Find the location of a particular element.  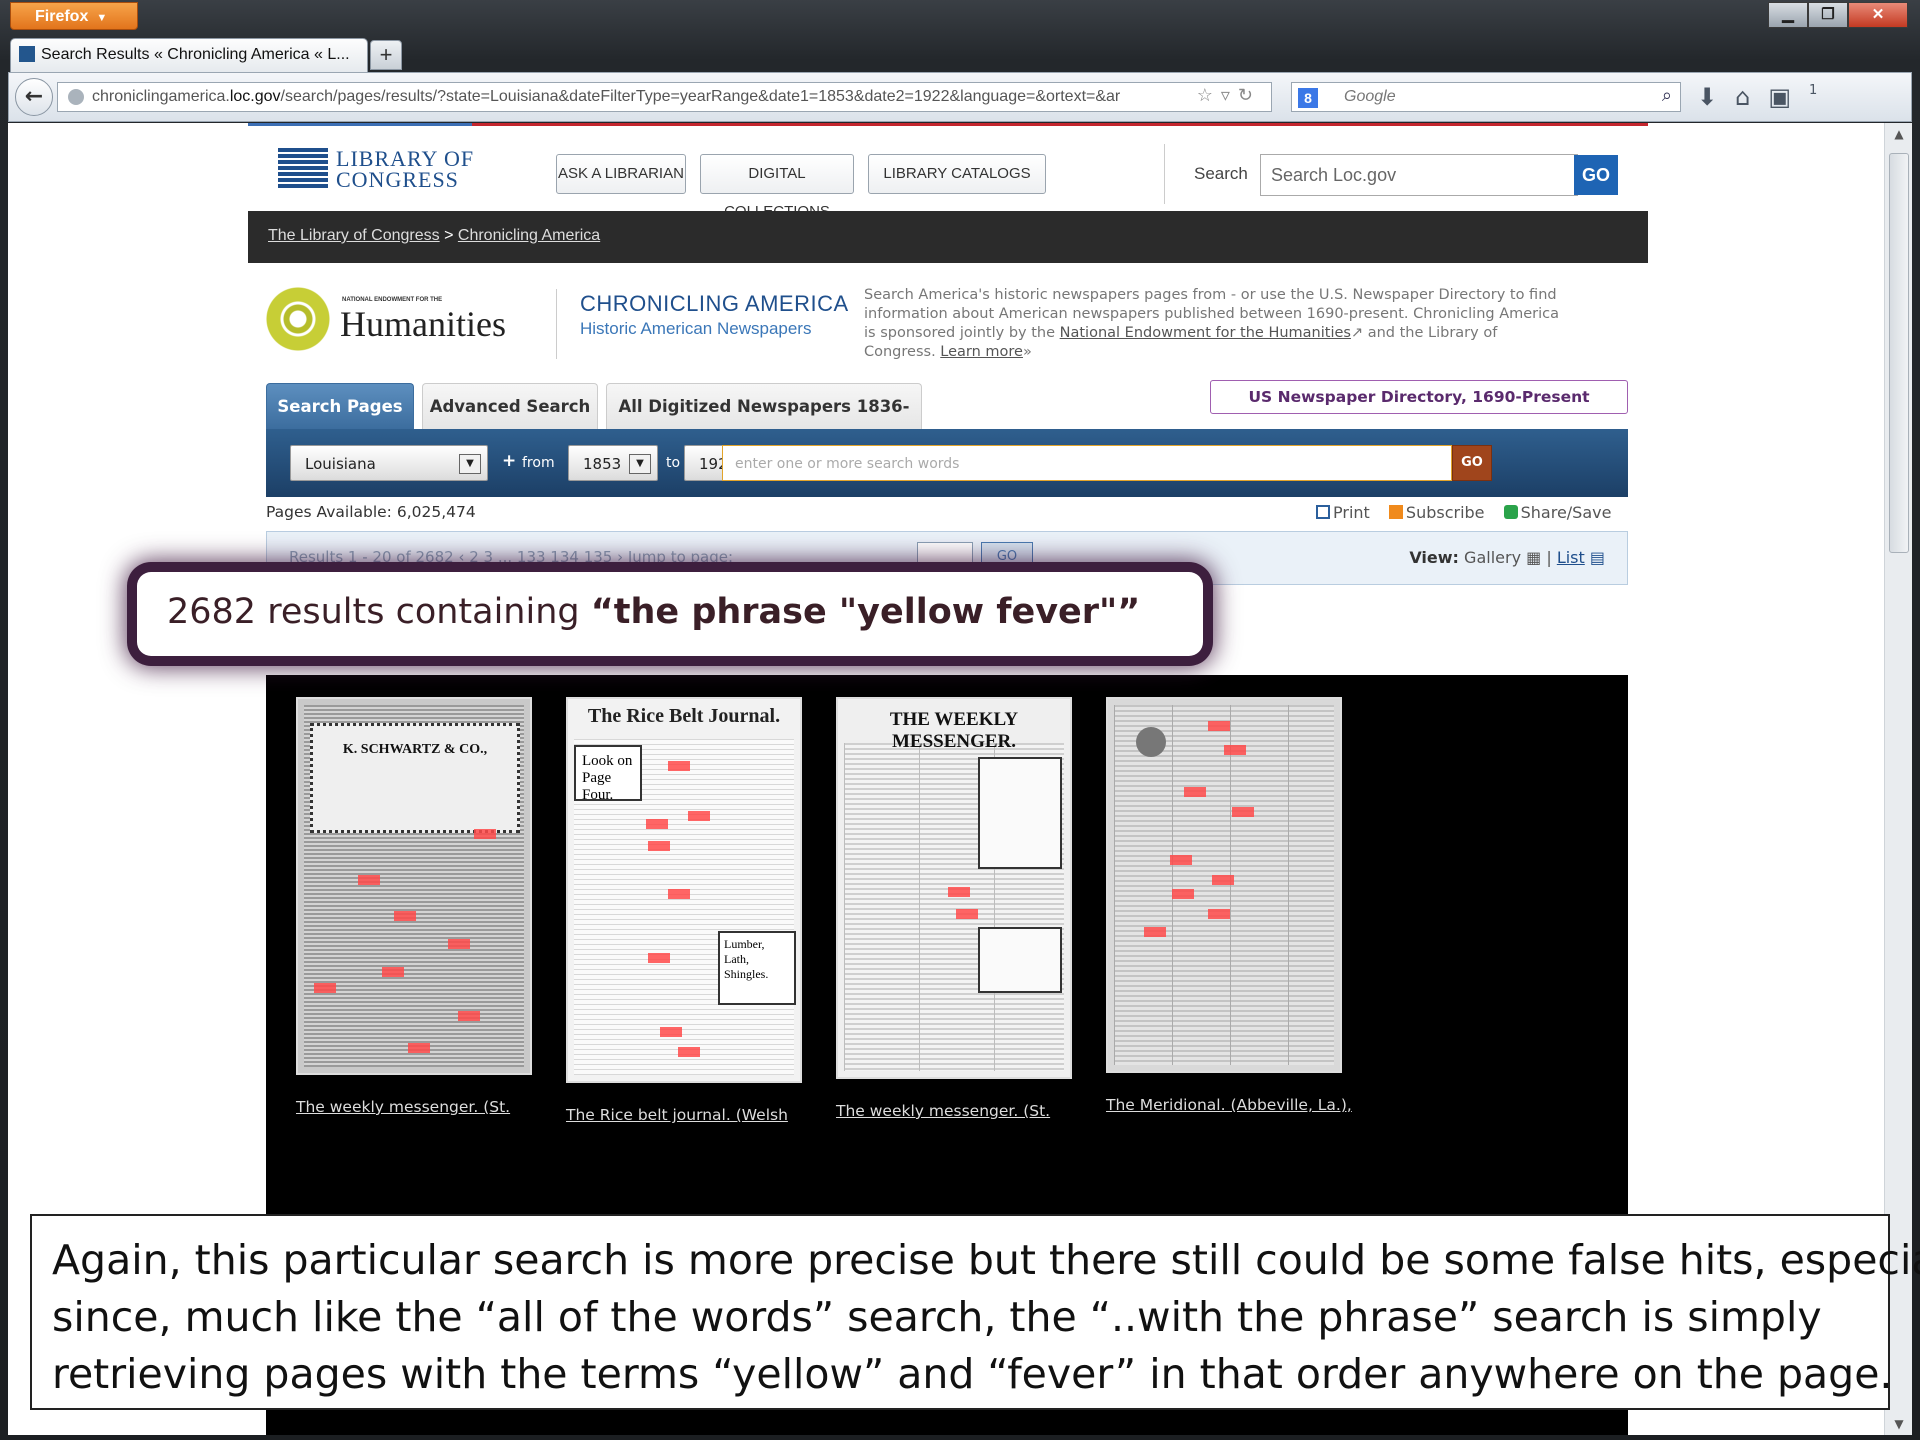

search-words-input: enter one or more search words is located at coordinates (1087, 463).